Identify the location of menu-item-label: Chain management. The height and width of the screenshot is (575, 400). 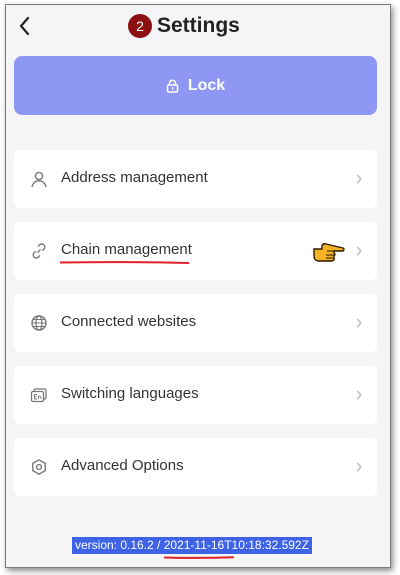
(126, 249).